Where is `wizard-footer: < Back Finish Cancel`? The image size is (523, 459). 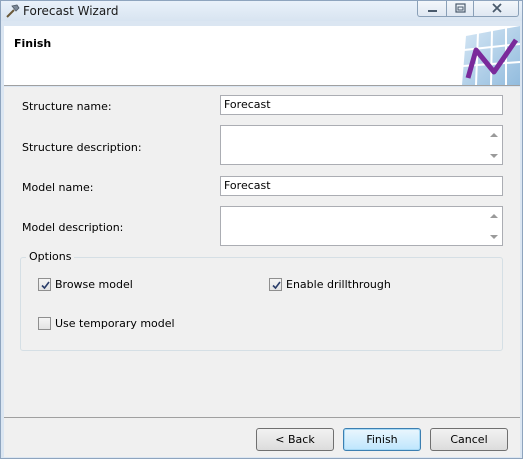 wizard-footer: < Back Finish Cancel is located at coordinates (262, 437).